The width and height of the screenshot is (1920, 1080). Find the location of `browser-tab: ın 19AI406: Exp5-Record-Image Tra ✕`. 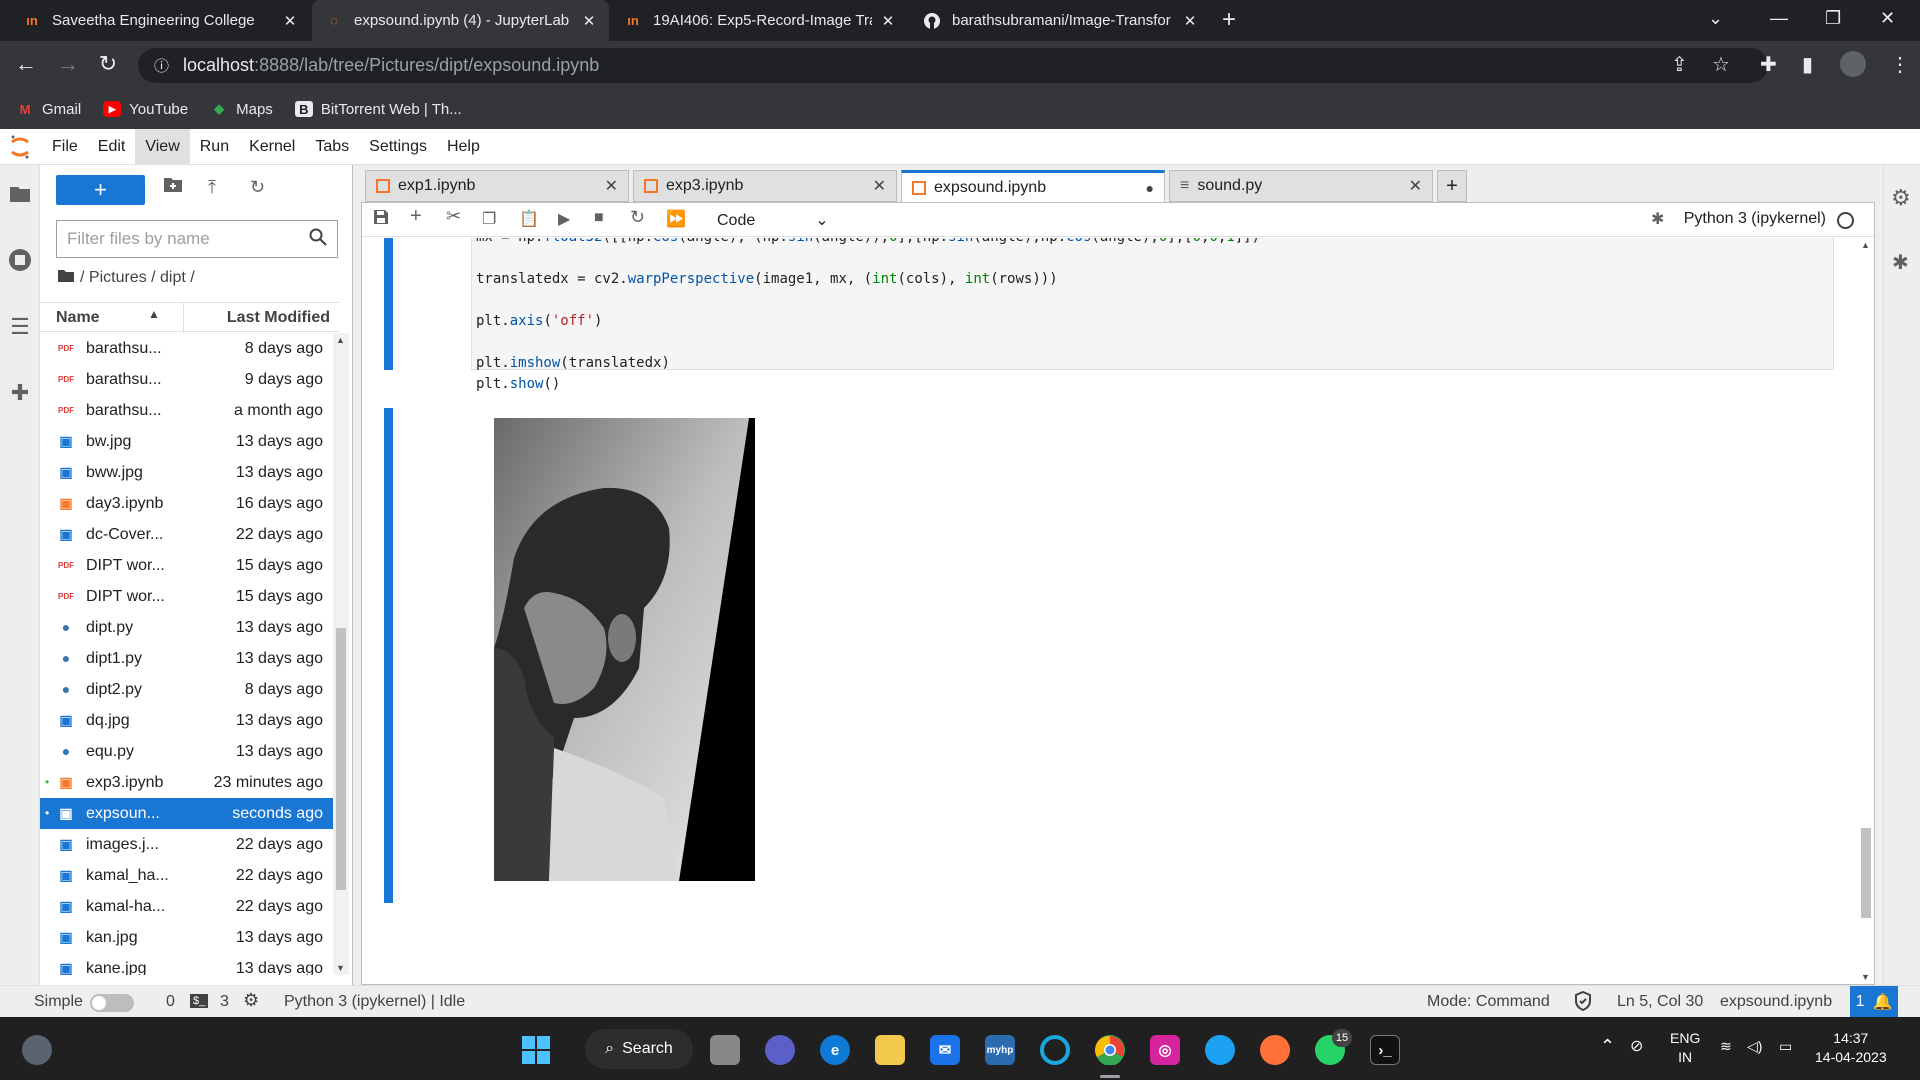

browser-tab: ın 19AI406: Exp5-Record-Image Tra ✕ is located at coordinates (759, 20).